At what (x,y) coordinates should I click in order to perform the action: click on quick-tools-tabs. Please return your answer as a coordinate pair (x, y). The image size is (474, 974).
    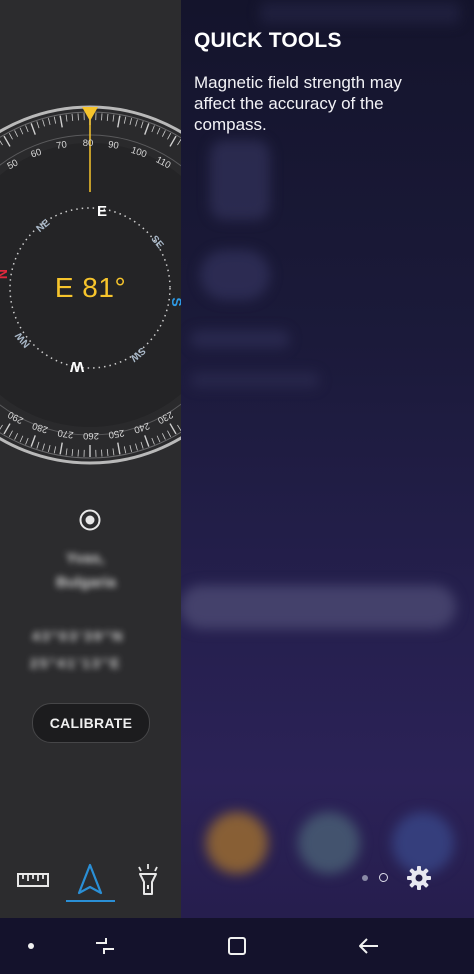
    Looking at the image, I should click on (90, 880).